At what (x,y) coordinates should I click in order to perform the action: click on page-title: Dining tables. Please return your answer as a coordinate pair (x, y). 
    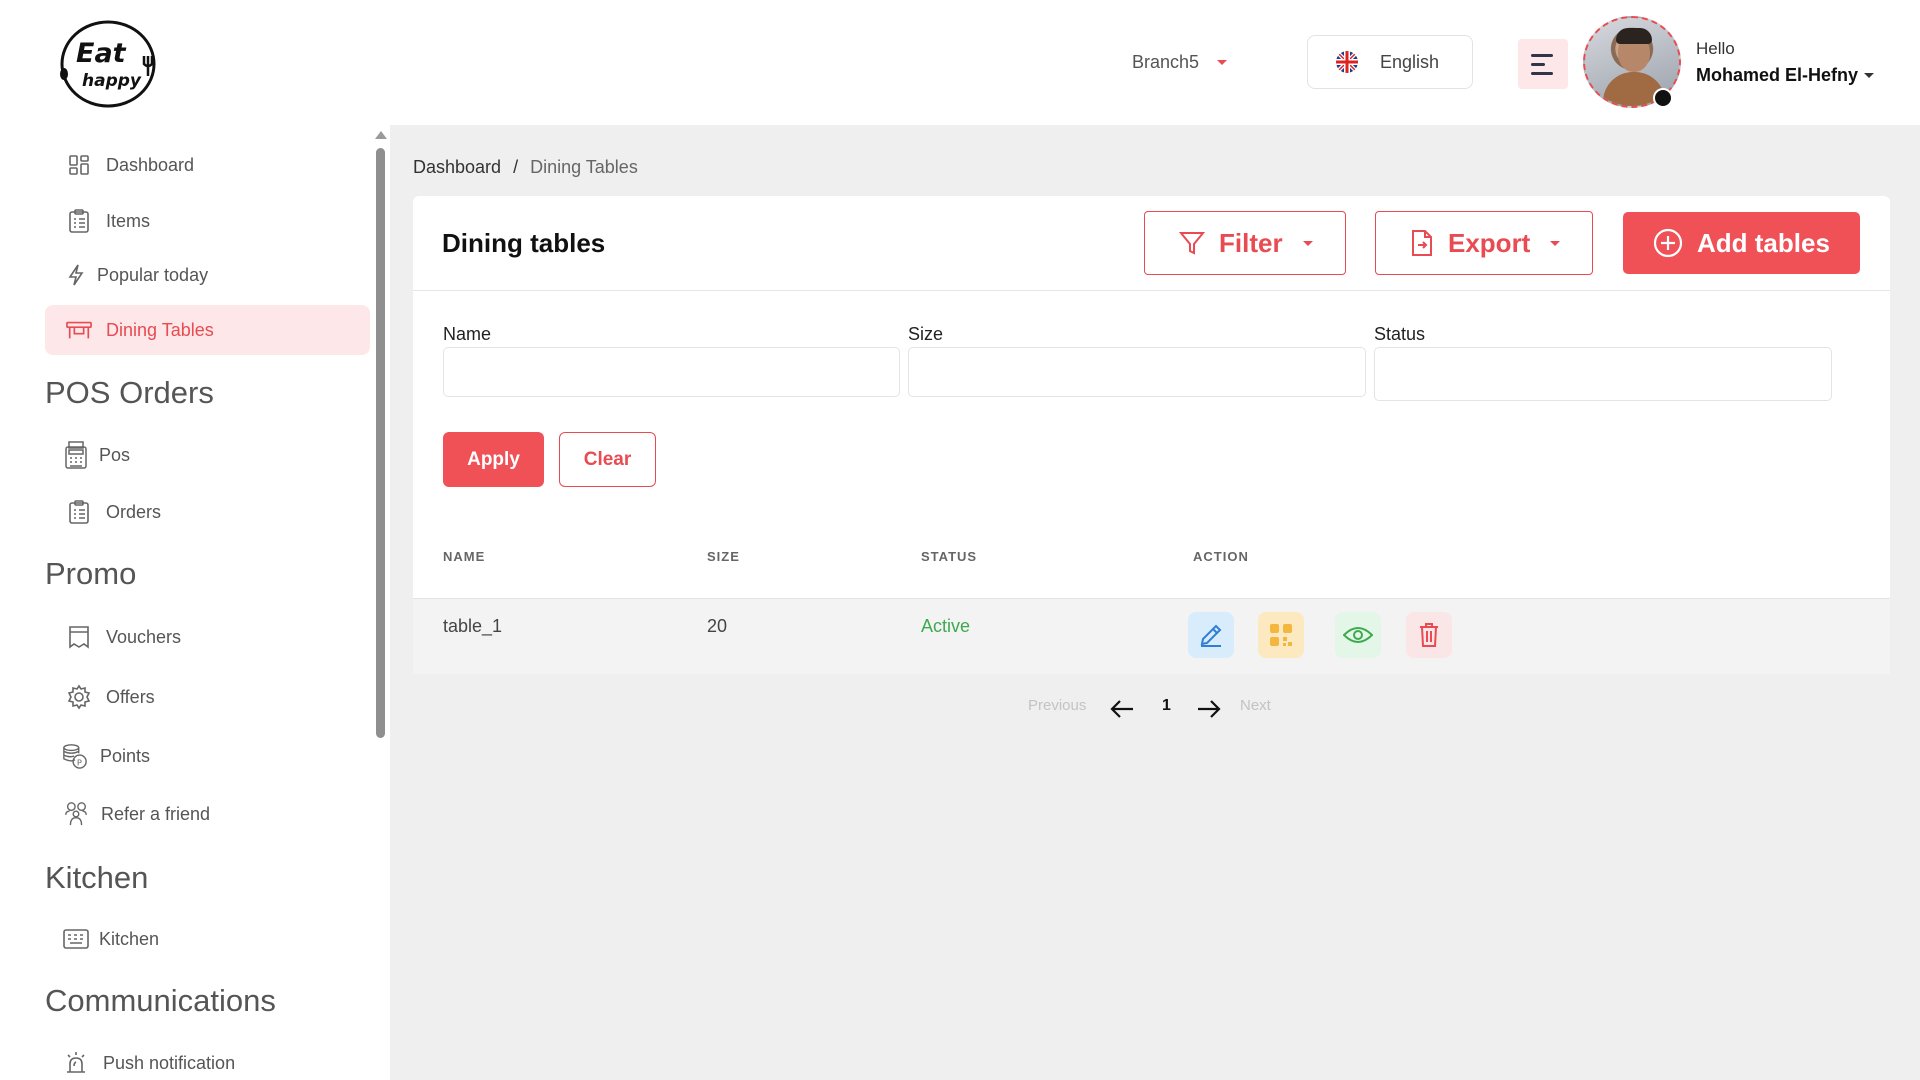
    Looking at the image, I should click on (524, 243).